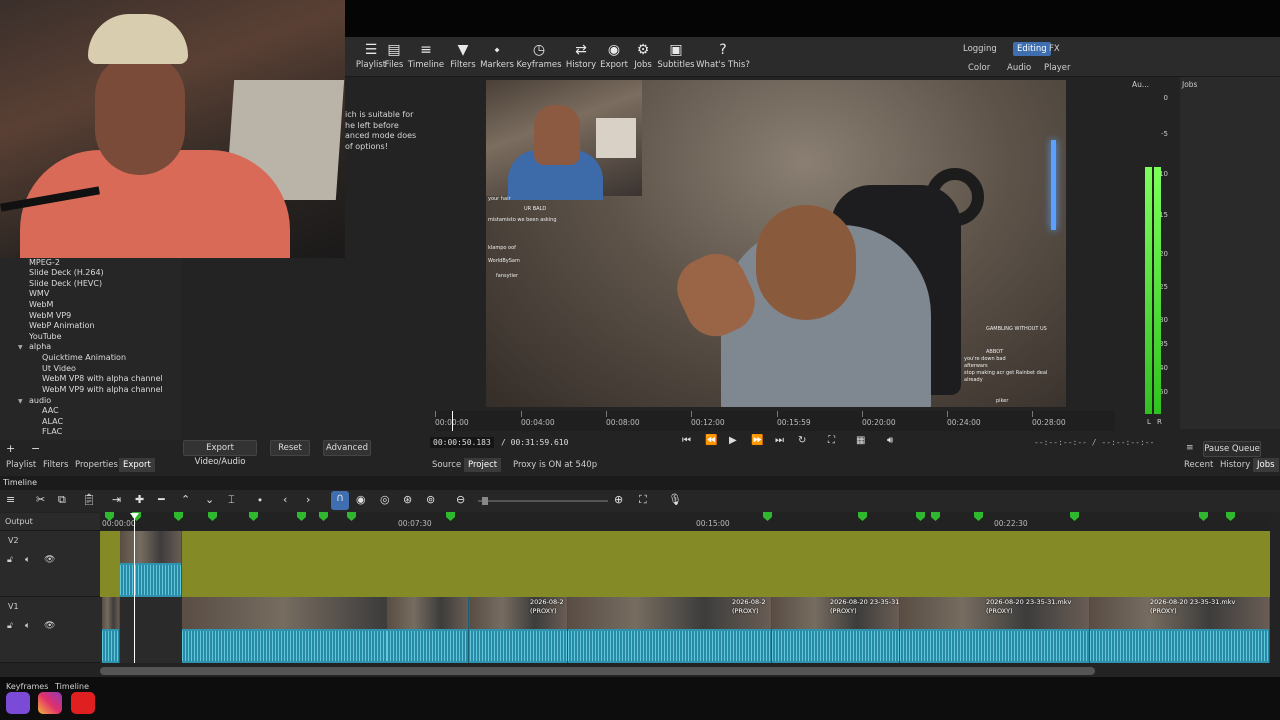  What do you see at coordinates (361, 499) in the screenshot?
I see `scrub-icon: ◉` at bounding box center [361, 499].